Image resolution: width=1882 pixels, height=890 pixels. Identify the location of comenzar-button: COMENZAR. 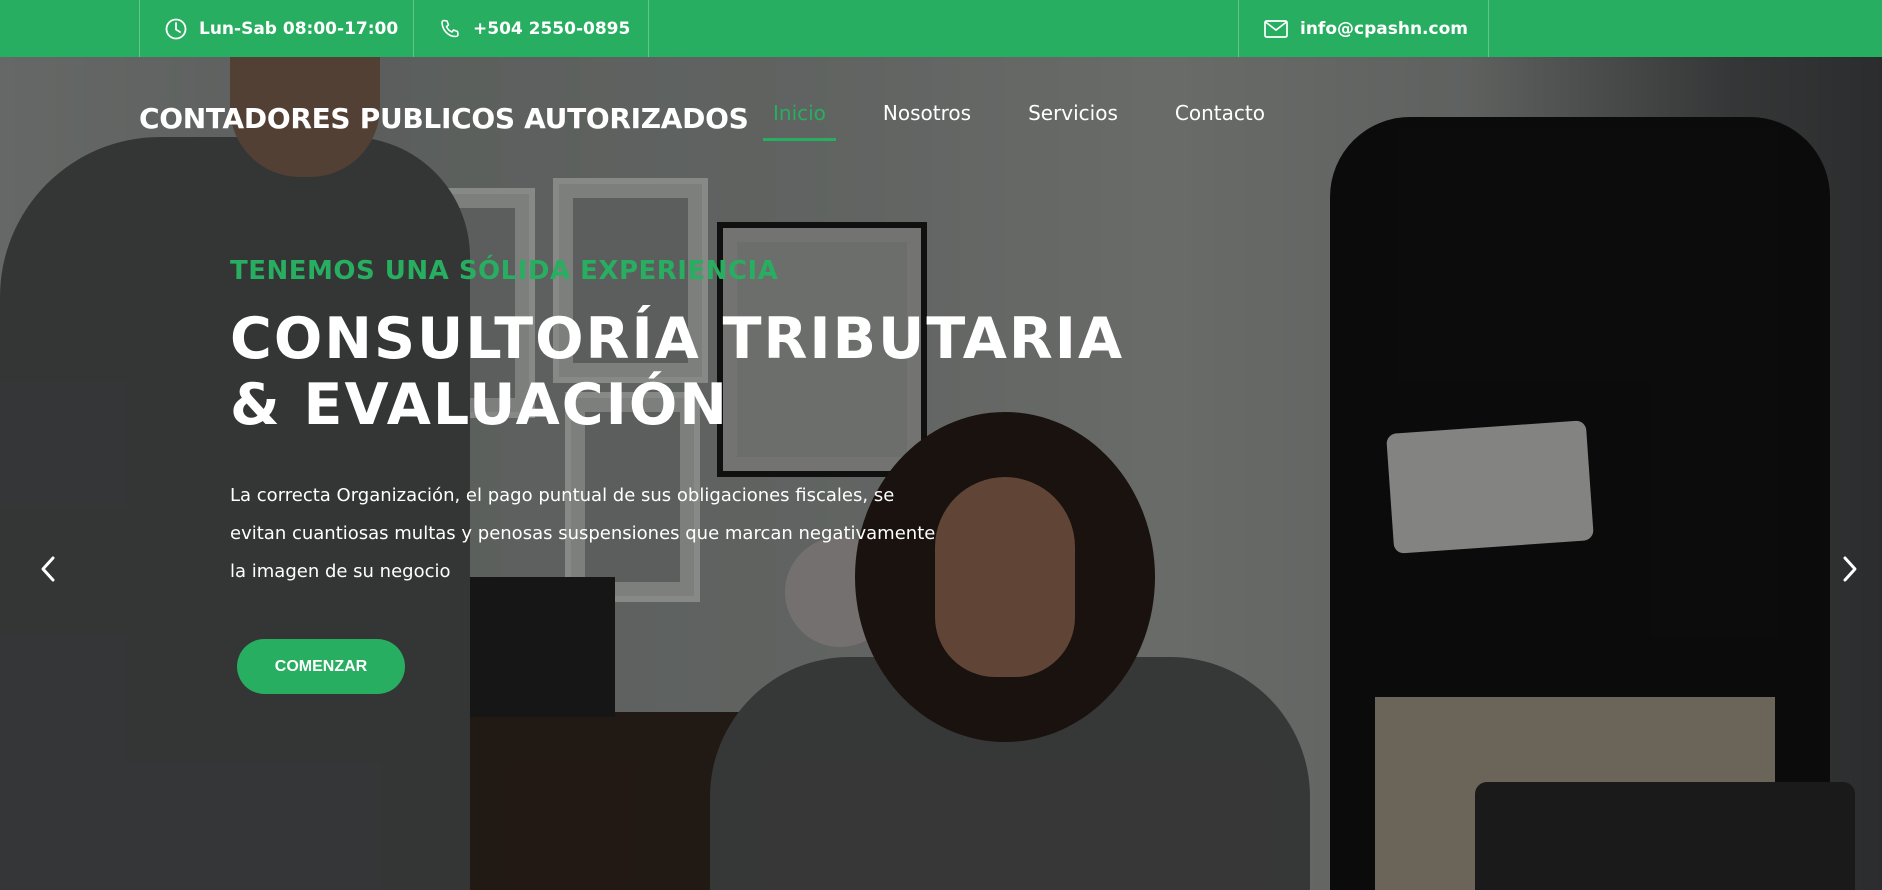
(321, 666).